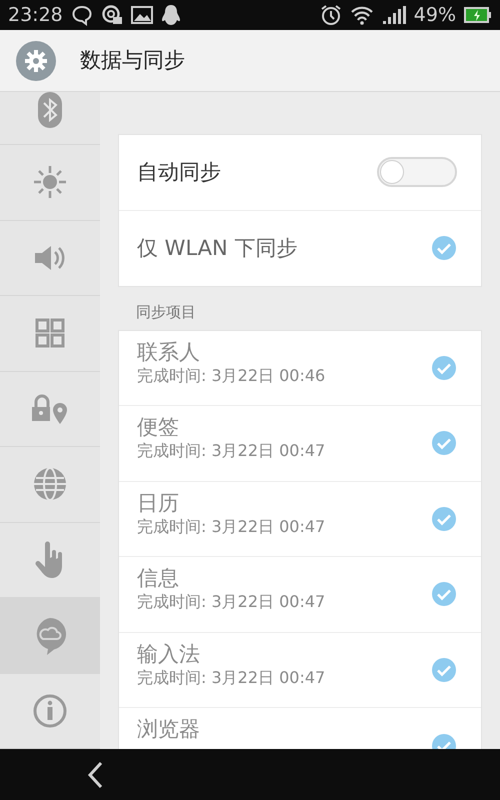  I want to click on clock-text: 23:28, so click(35, 15).